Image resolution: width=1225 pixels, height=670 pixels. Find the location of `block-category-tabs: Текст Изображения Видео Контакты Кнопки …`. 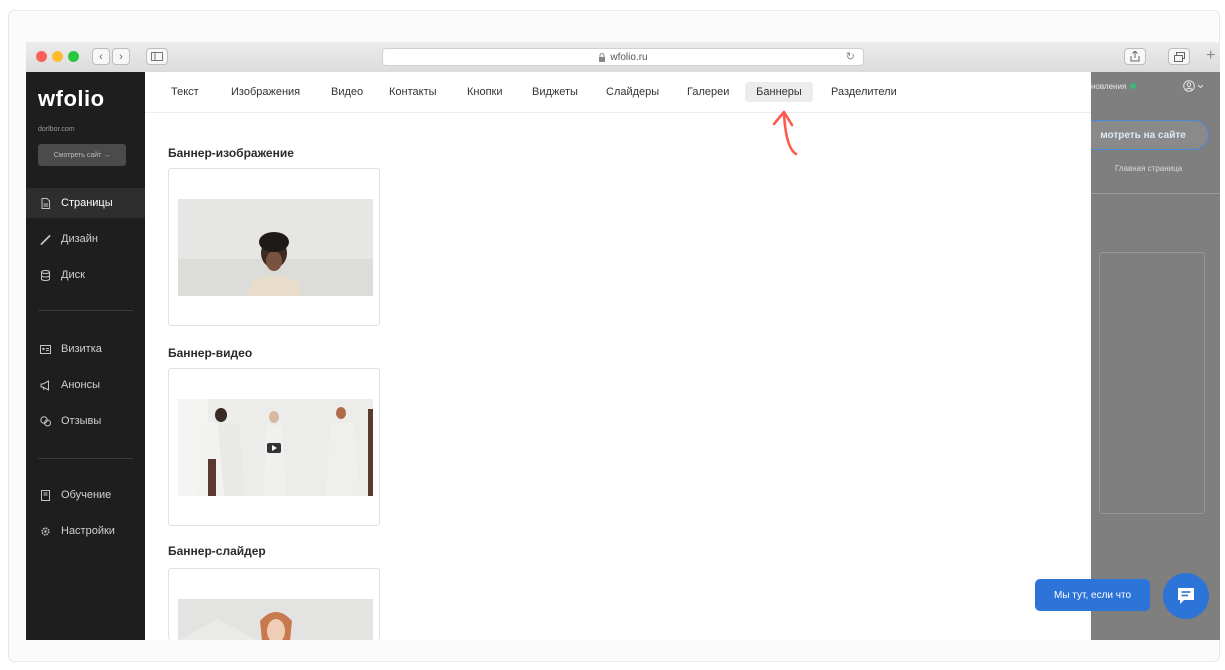

block-category-tabs: Текст Изображения Видео Контакты Кнопки … is located at coordinates (618, 92).